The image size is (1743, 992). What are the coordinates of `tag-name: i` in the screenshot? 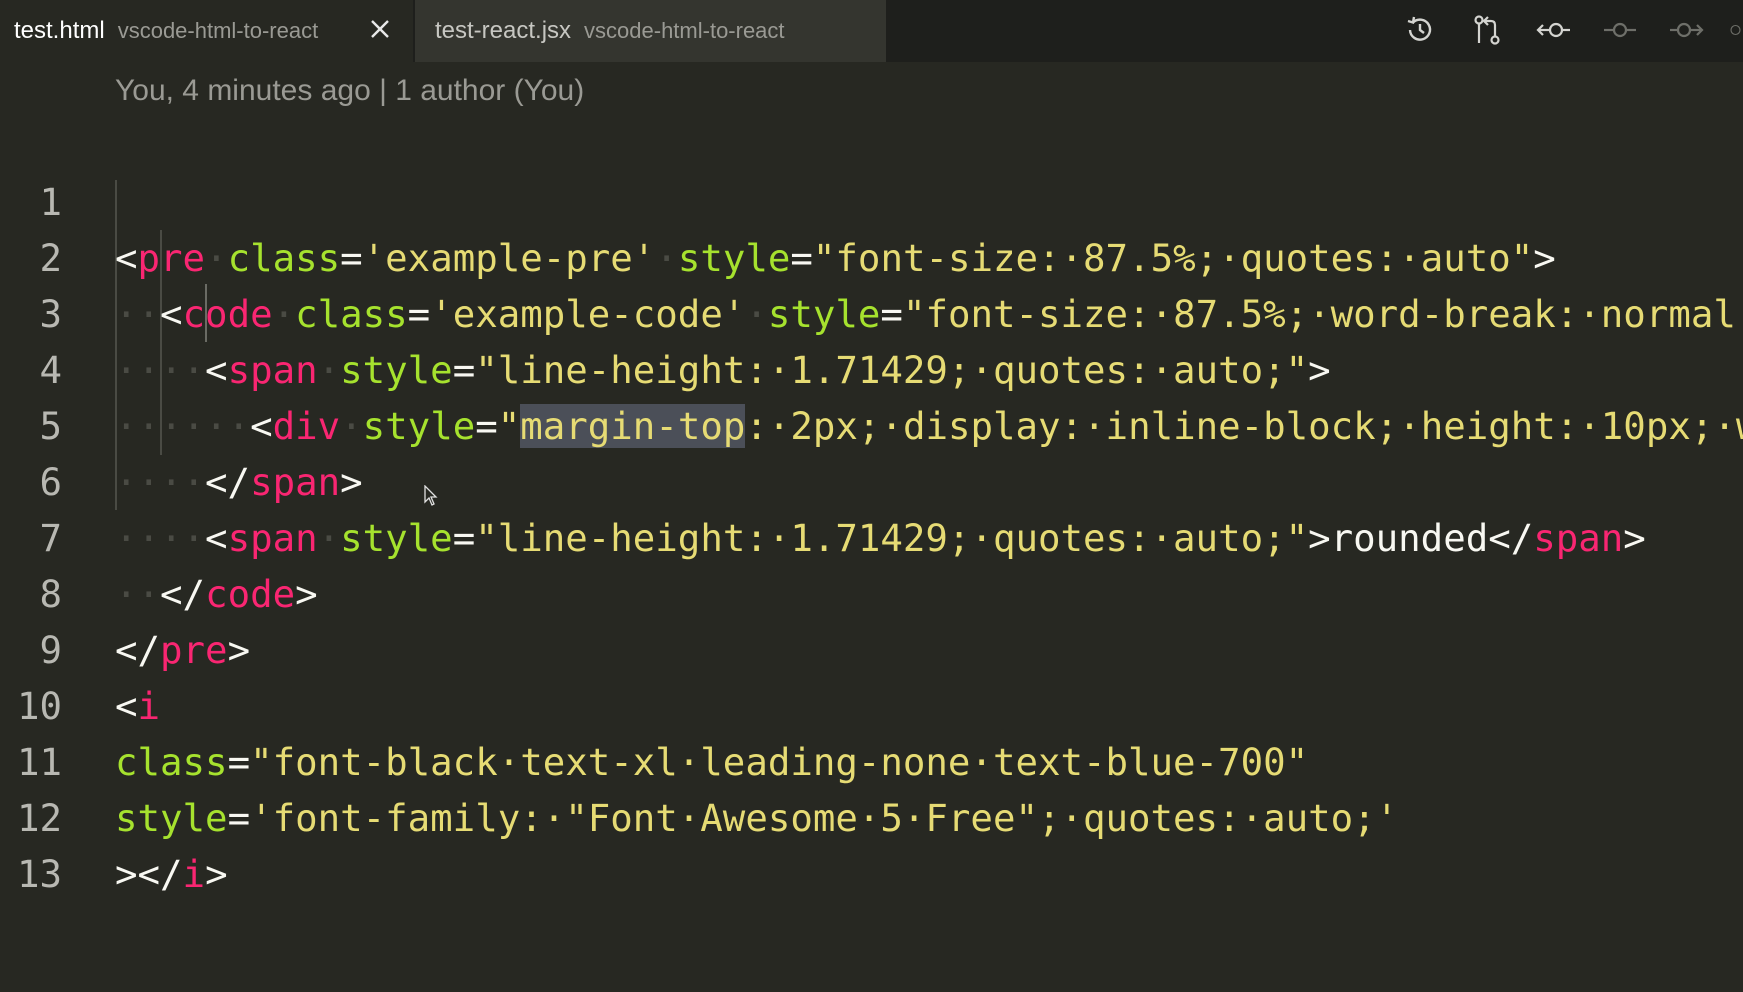 It's located at (194, 874).